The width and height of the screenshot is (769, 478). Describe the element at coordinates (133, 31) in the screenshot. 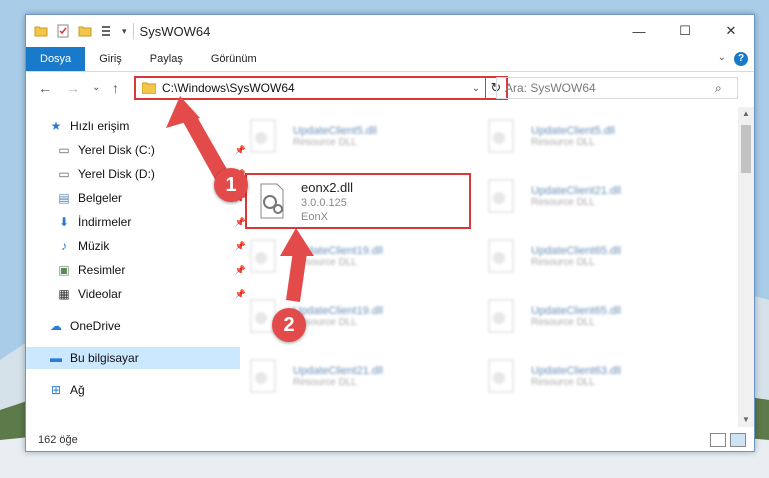

I see `title-separator` at that location.